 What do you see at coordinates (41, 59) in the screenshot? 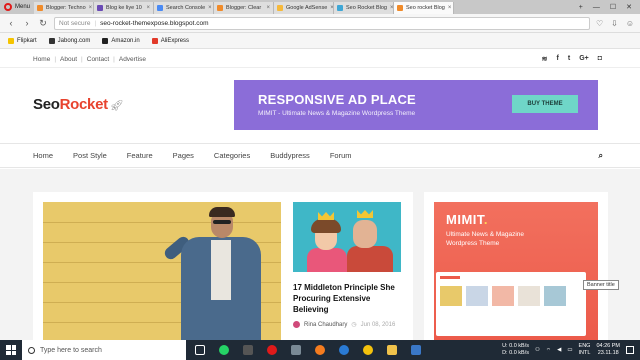
I see `top-link-home: Home` at bounding box center [41, 59].